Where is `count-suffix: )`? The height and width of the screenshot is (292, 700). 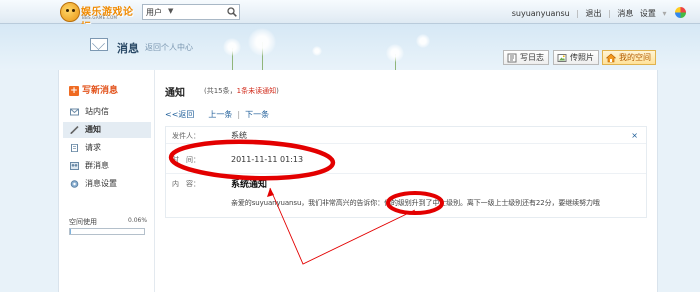
count-suffix: ) is located at coordinates (277, 91).